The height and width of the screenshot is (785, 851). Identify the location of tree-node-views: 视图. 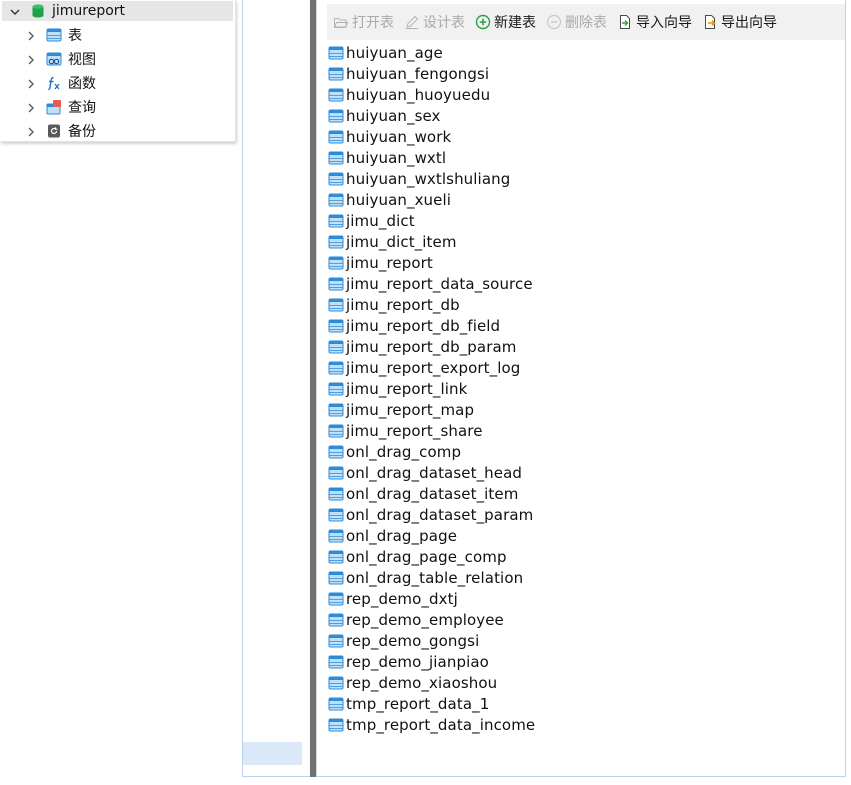
(124, 59).